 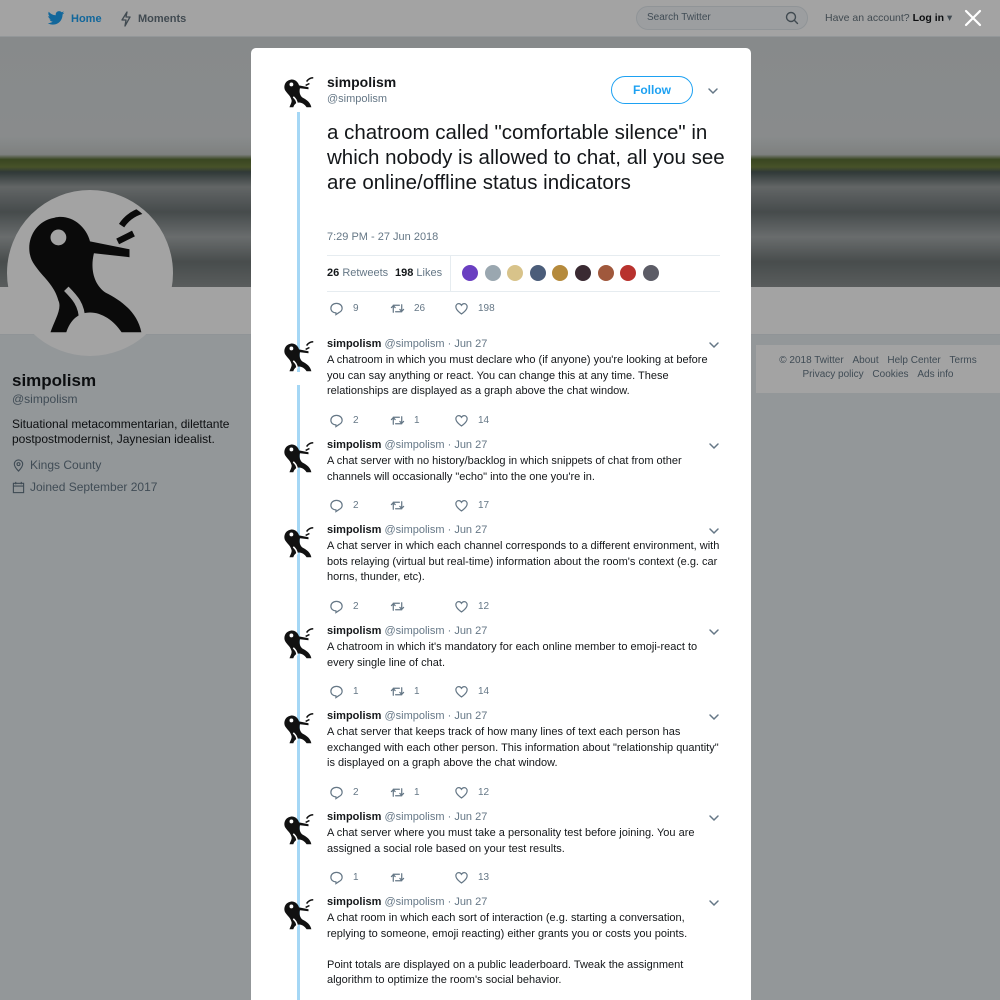 I want to click on like-count: 17, so click(x=484, y=505).